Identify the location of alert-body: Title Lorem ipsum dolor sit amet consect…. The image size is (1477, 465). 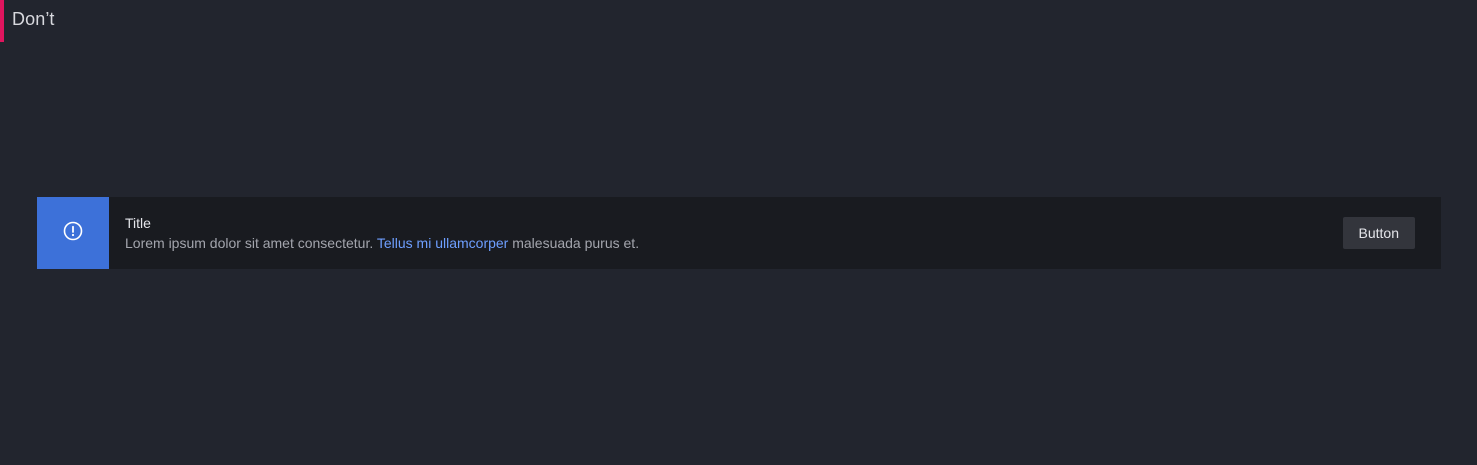
(726, 233).